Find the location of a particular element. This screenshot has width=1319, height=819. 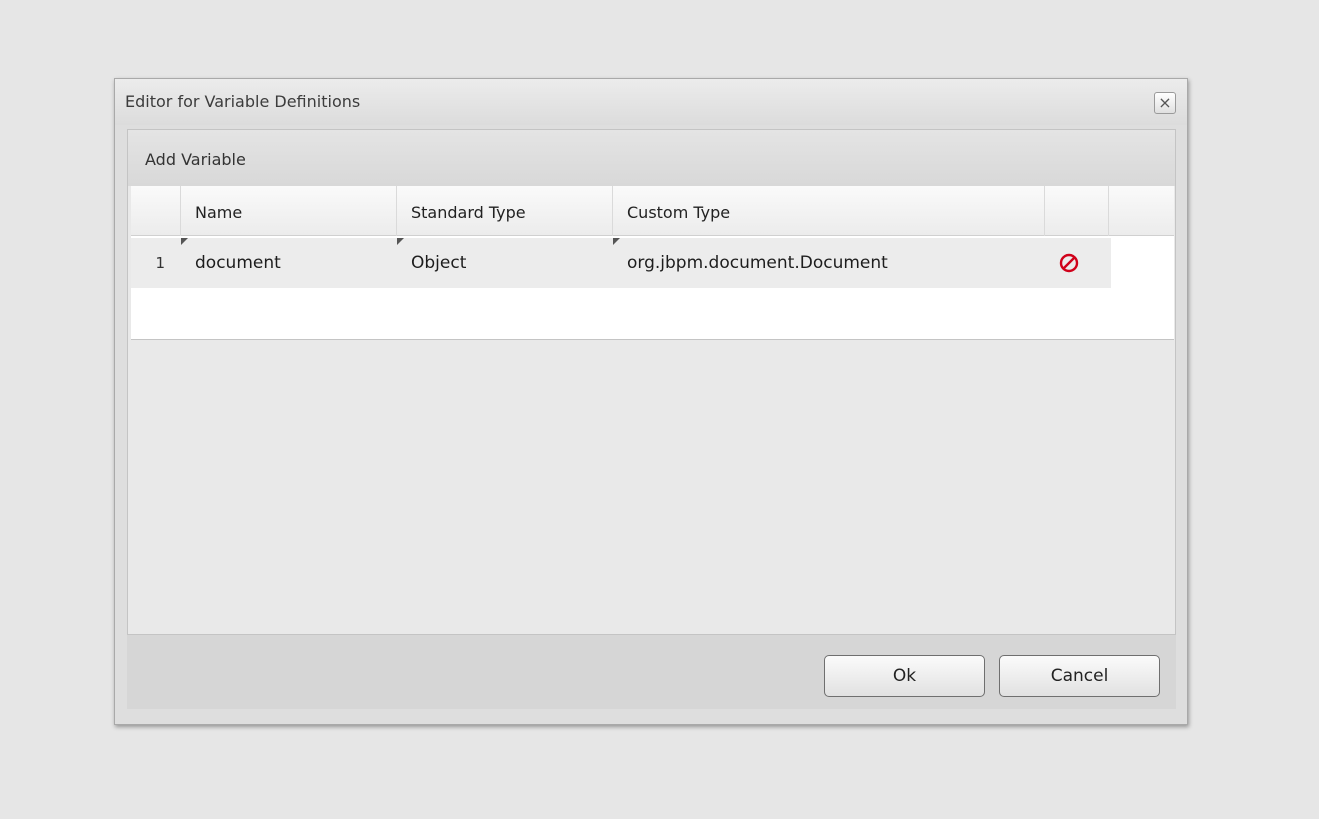

standard-type-cell: Object is located at coordinates (505, 263).